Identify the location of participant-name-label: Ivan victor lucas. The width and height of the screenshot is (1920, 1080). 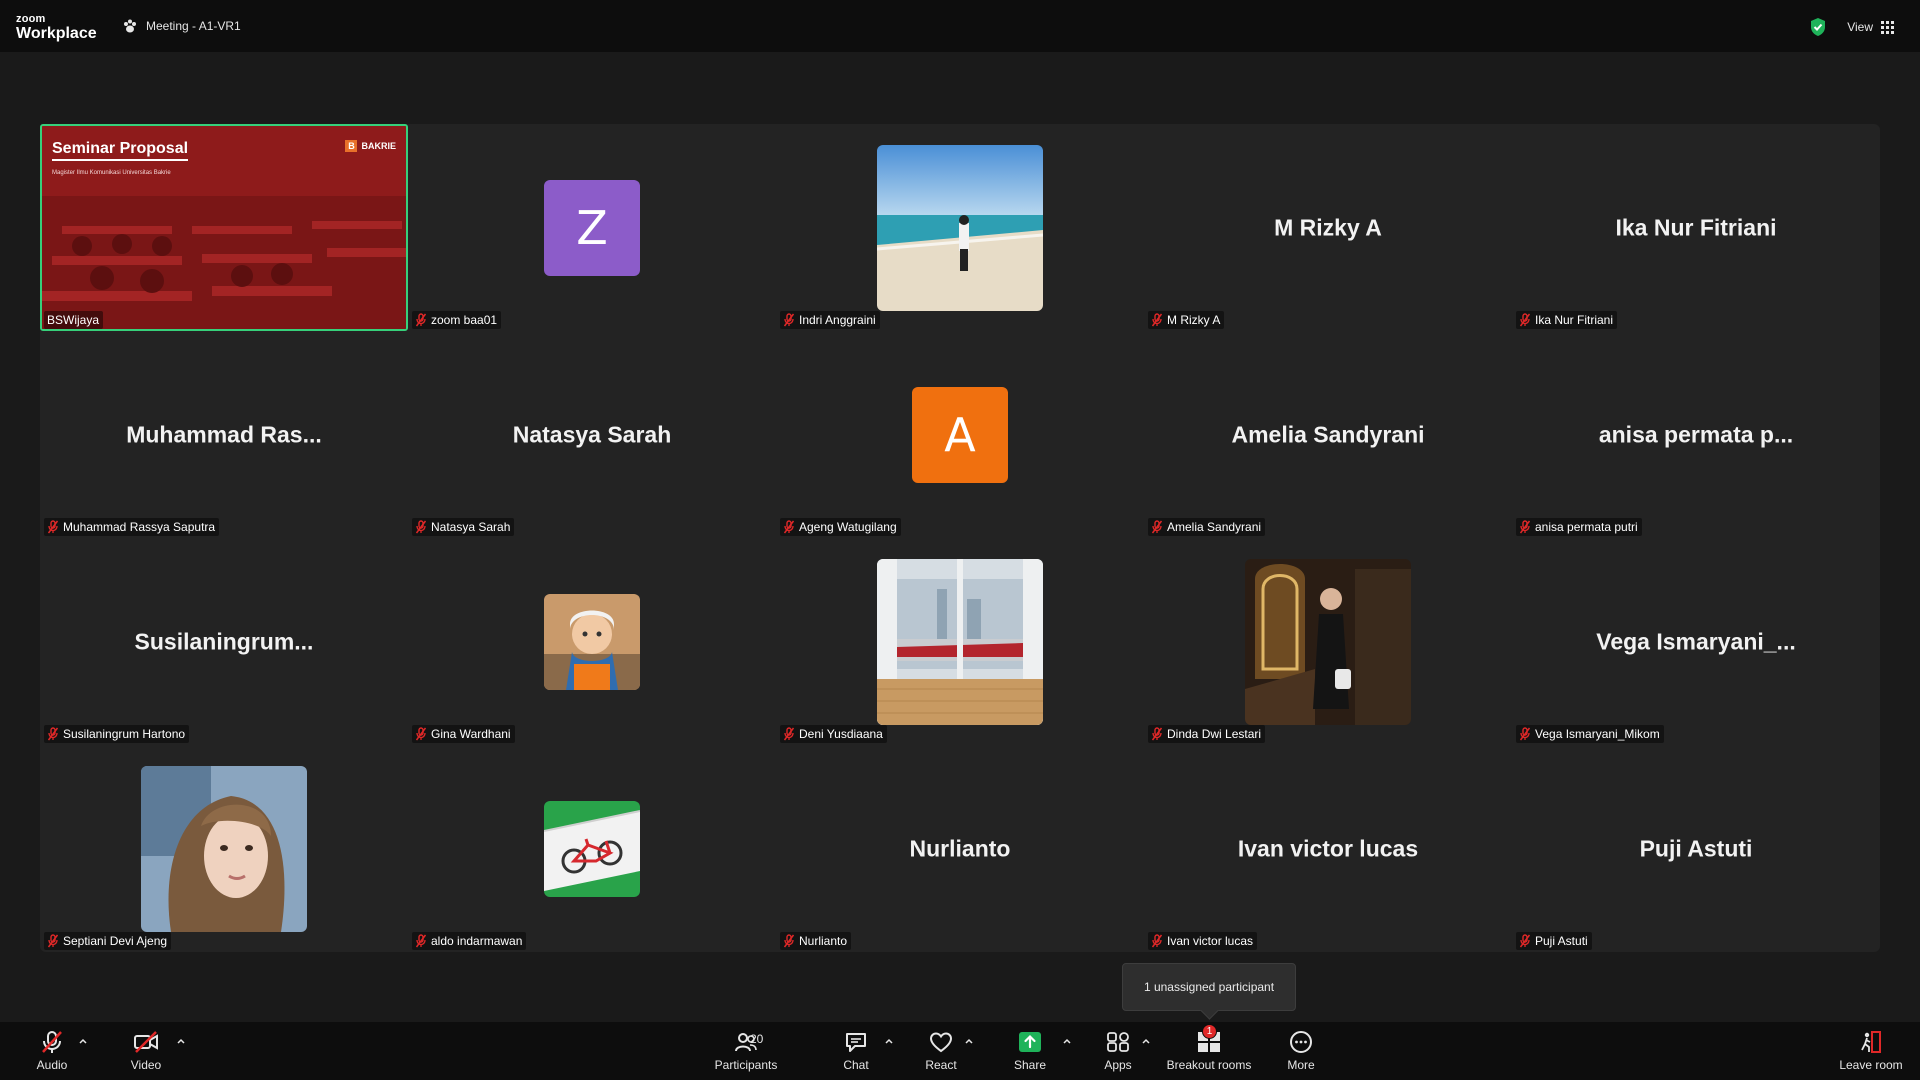
(1203, 941).